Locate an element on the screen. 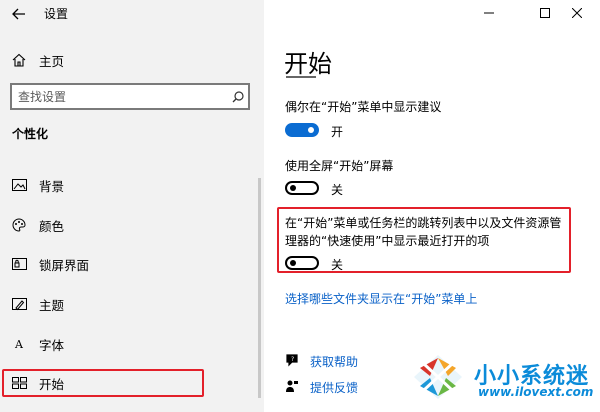 The height and width of the screenshot is (412, 600). image-icon is located at coordinates (19, 185).